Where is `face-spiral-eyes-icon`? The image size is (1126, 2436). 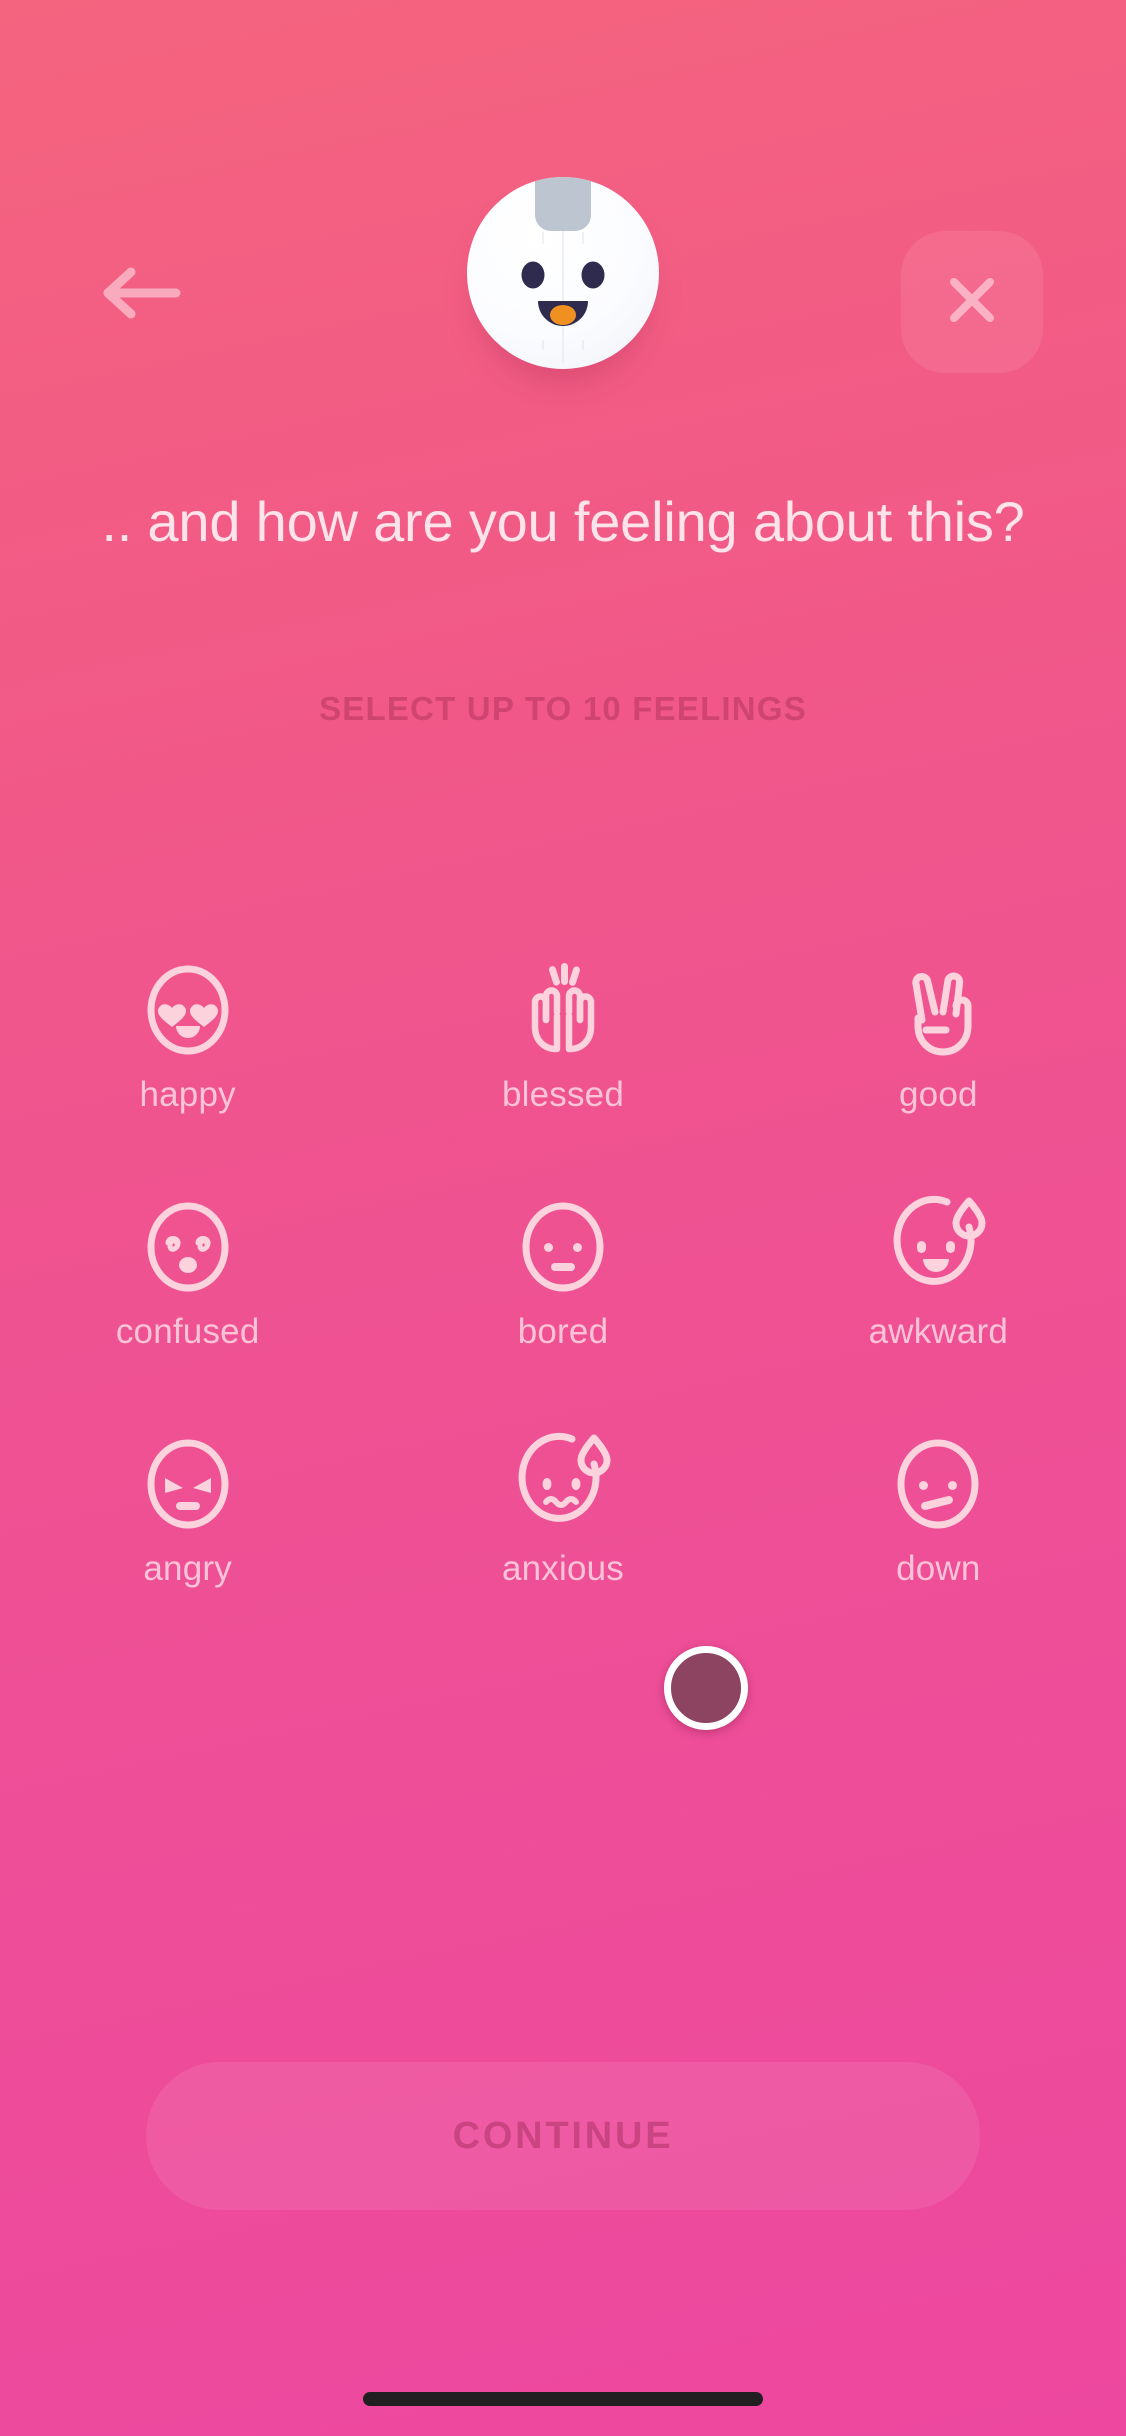
face-spiral-eyes-icon is located at coordinates (188, 1247).